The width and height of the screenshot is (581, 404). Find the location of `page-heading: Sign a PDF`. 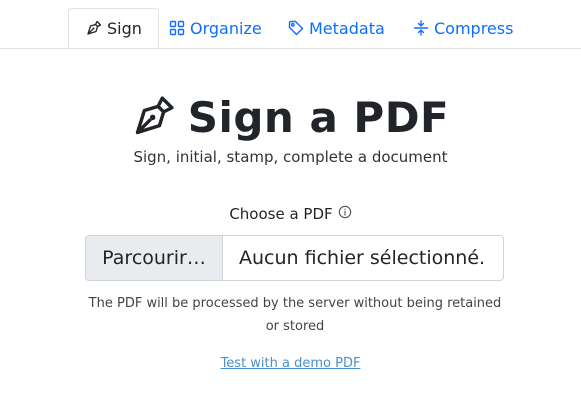

page-heading: Sign a PDF is located at coordinates (290, 118).